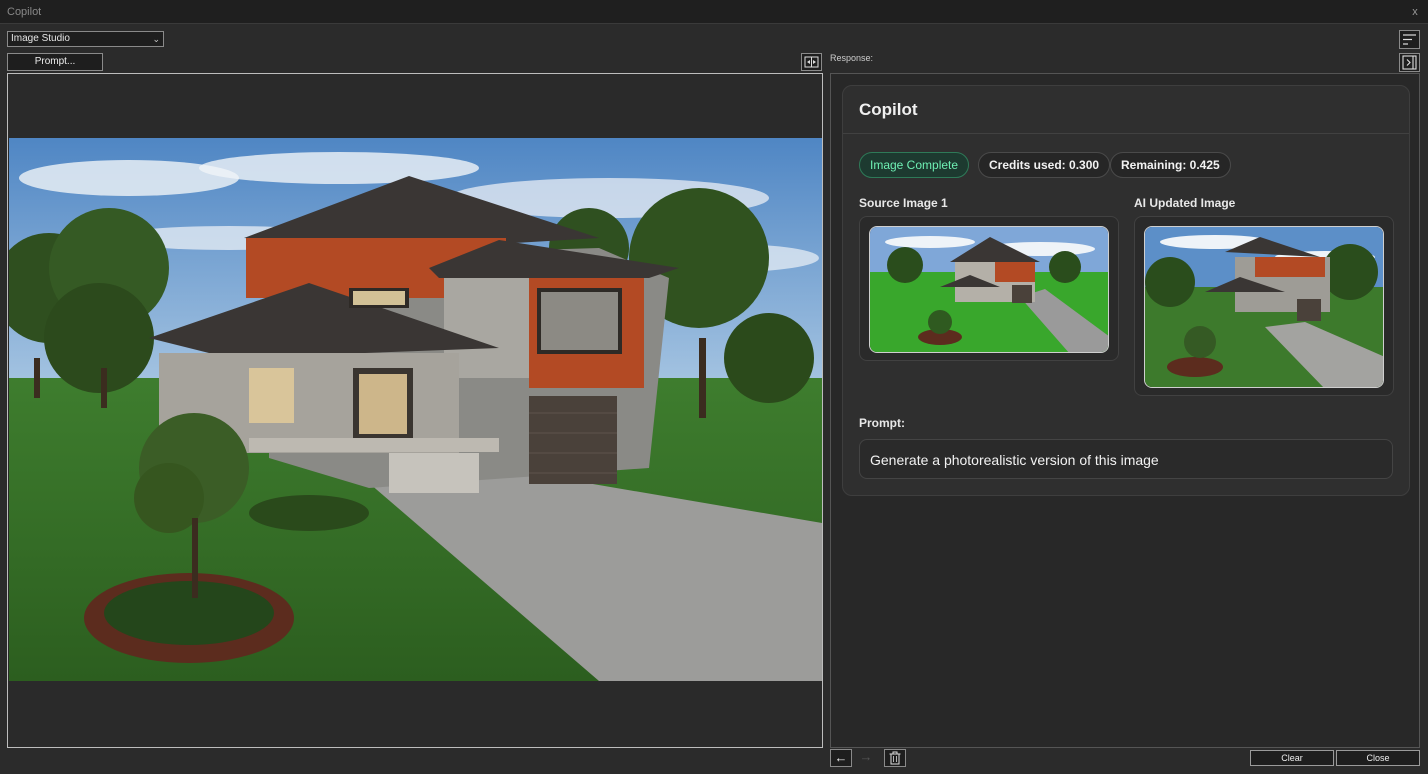 The image size is (1428, 774). I want to click on clear-button: Clear, so click(1292, 758).